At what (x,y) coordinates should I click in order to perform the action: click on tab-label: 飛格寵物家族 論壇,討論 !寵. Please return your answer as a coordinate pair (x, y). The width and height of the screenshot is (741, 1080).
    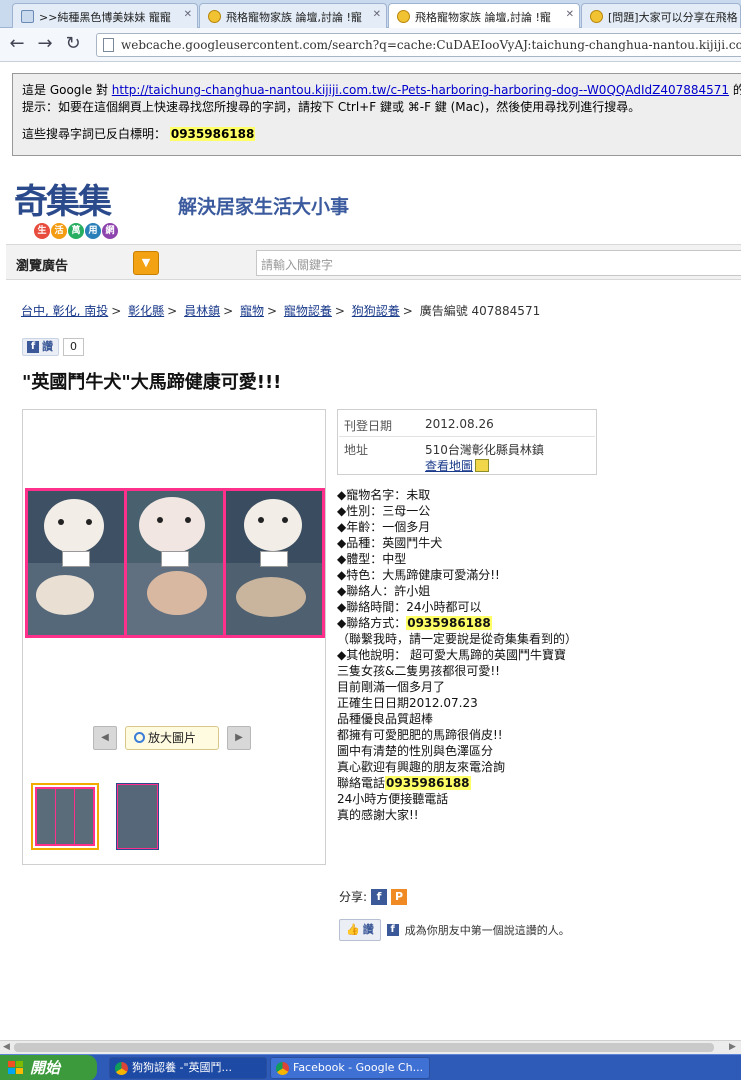
    Looking at the image, I should click on (483, 17).